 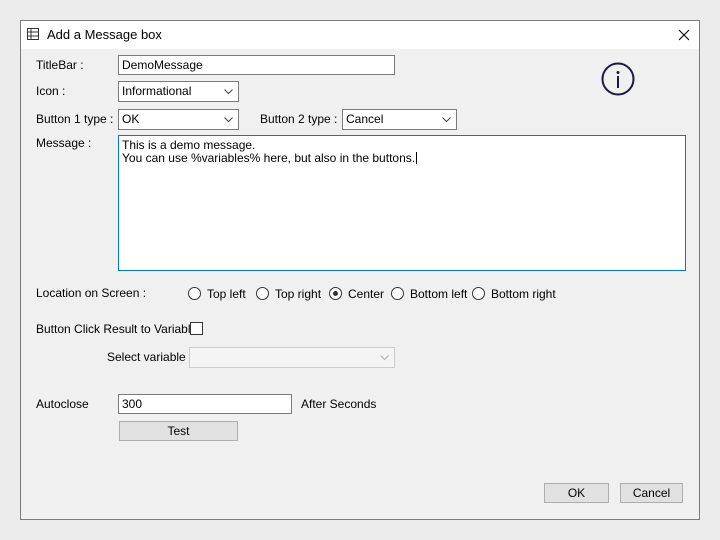 I want to click on after-seconds-label: After Seconds, so click(x=339, y=404).